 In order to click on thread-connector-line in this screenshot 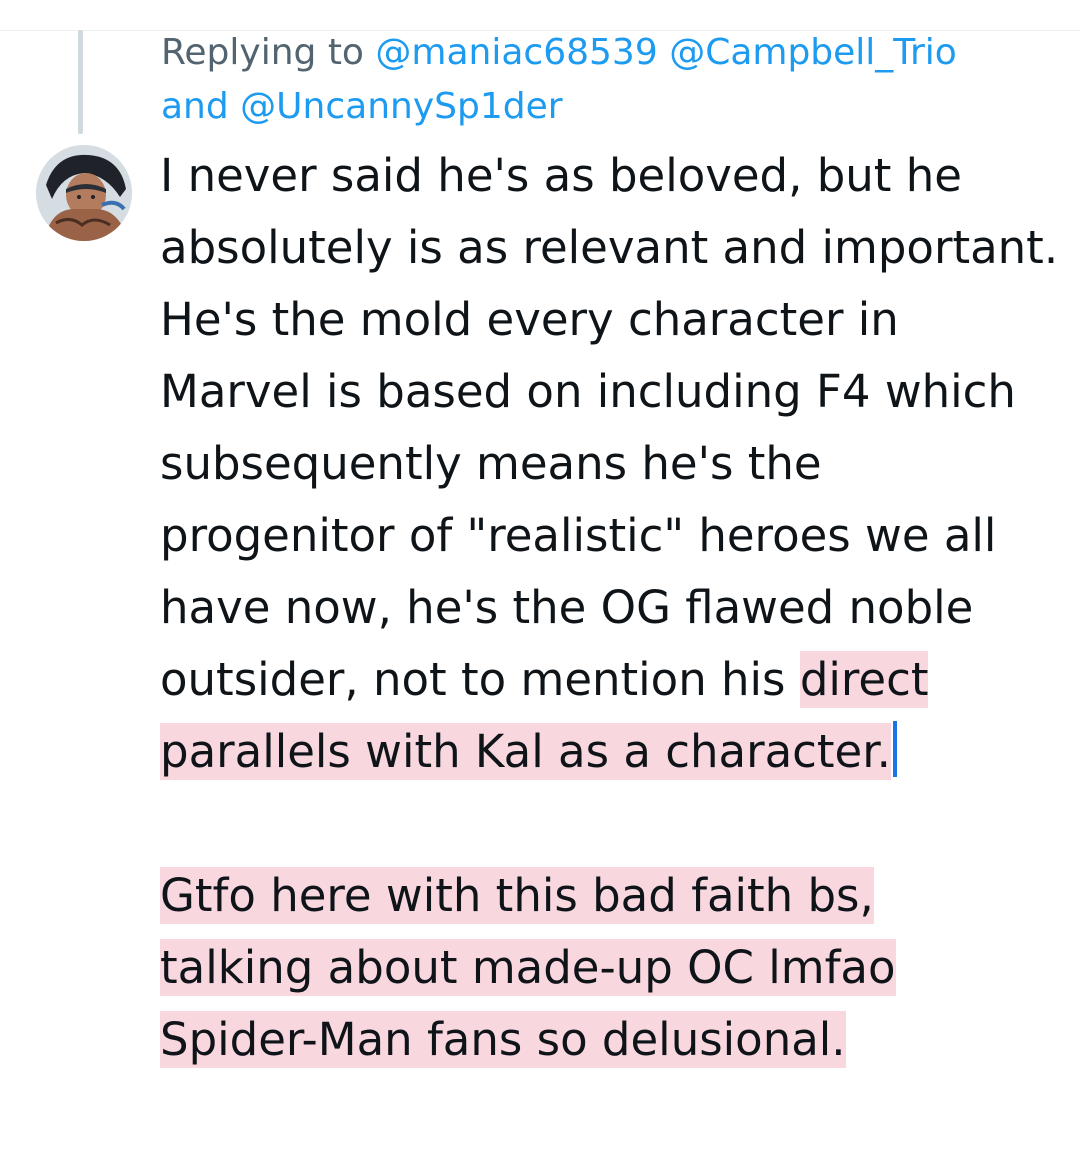, I will do `click(80, 82)`.